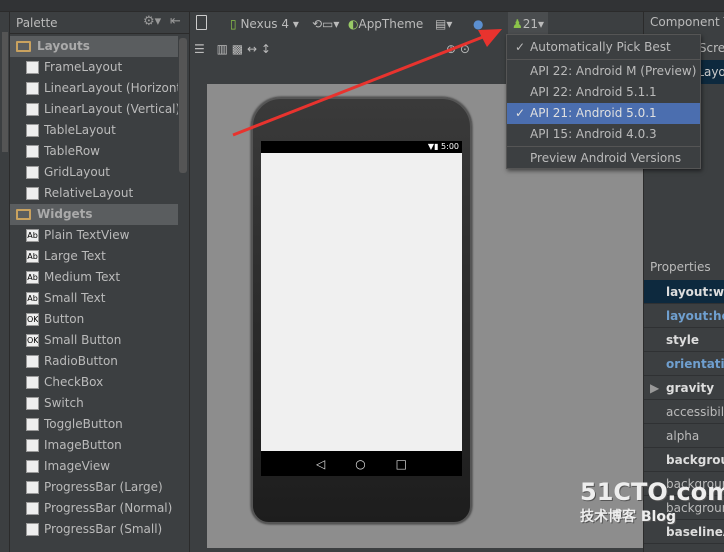  I want to click on property-label: accessibilityLiveRegion, so click(695, 412).